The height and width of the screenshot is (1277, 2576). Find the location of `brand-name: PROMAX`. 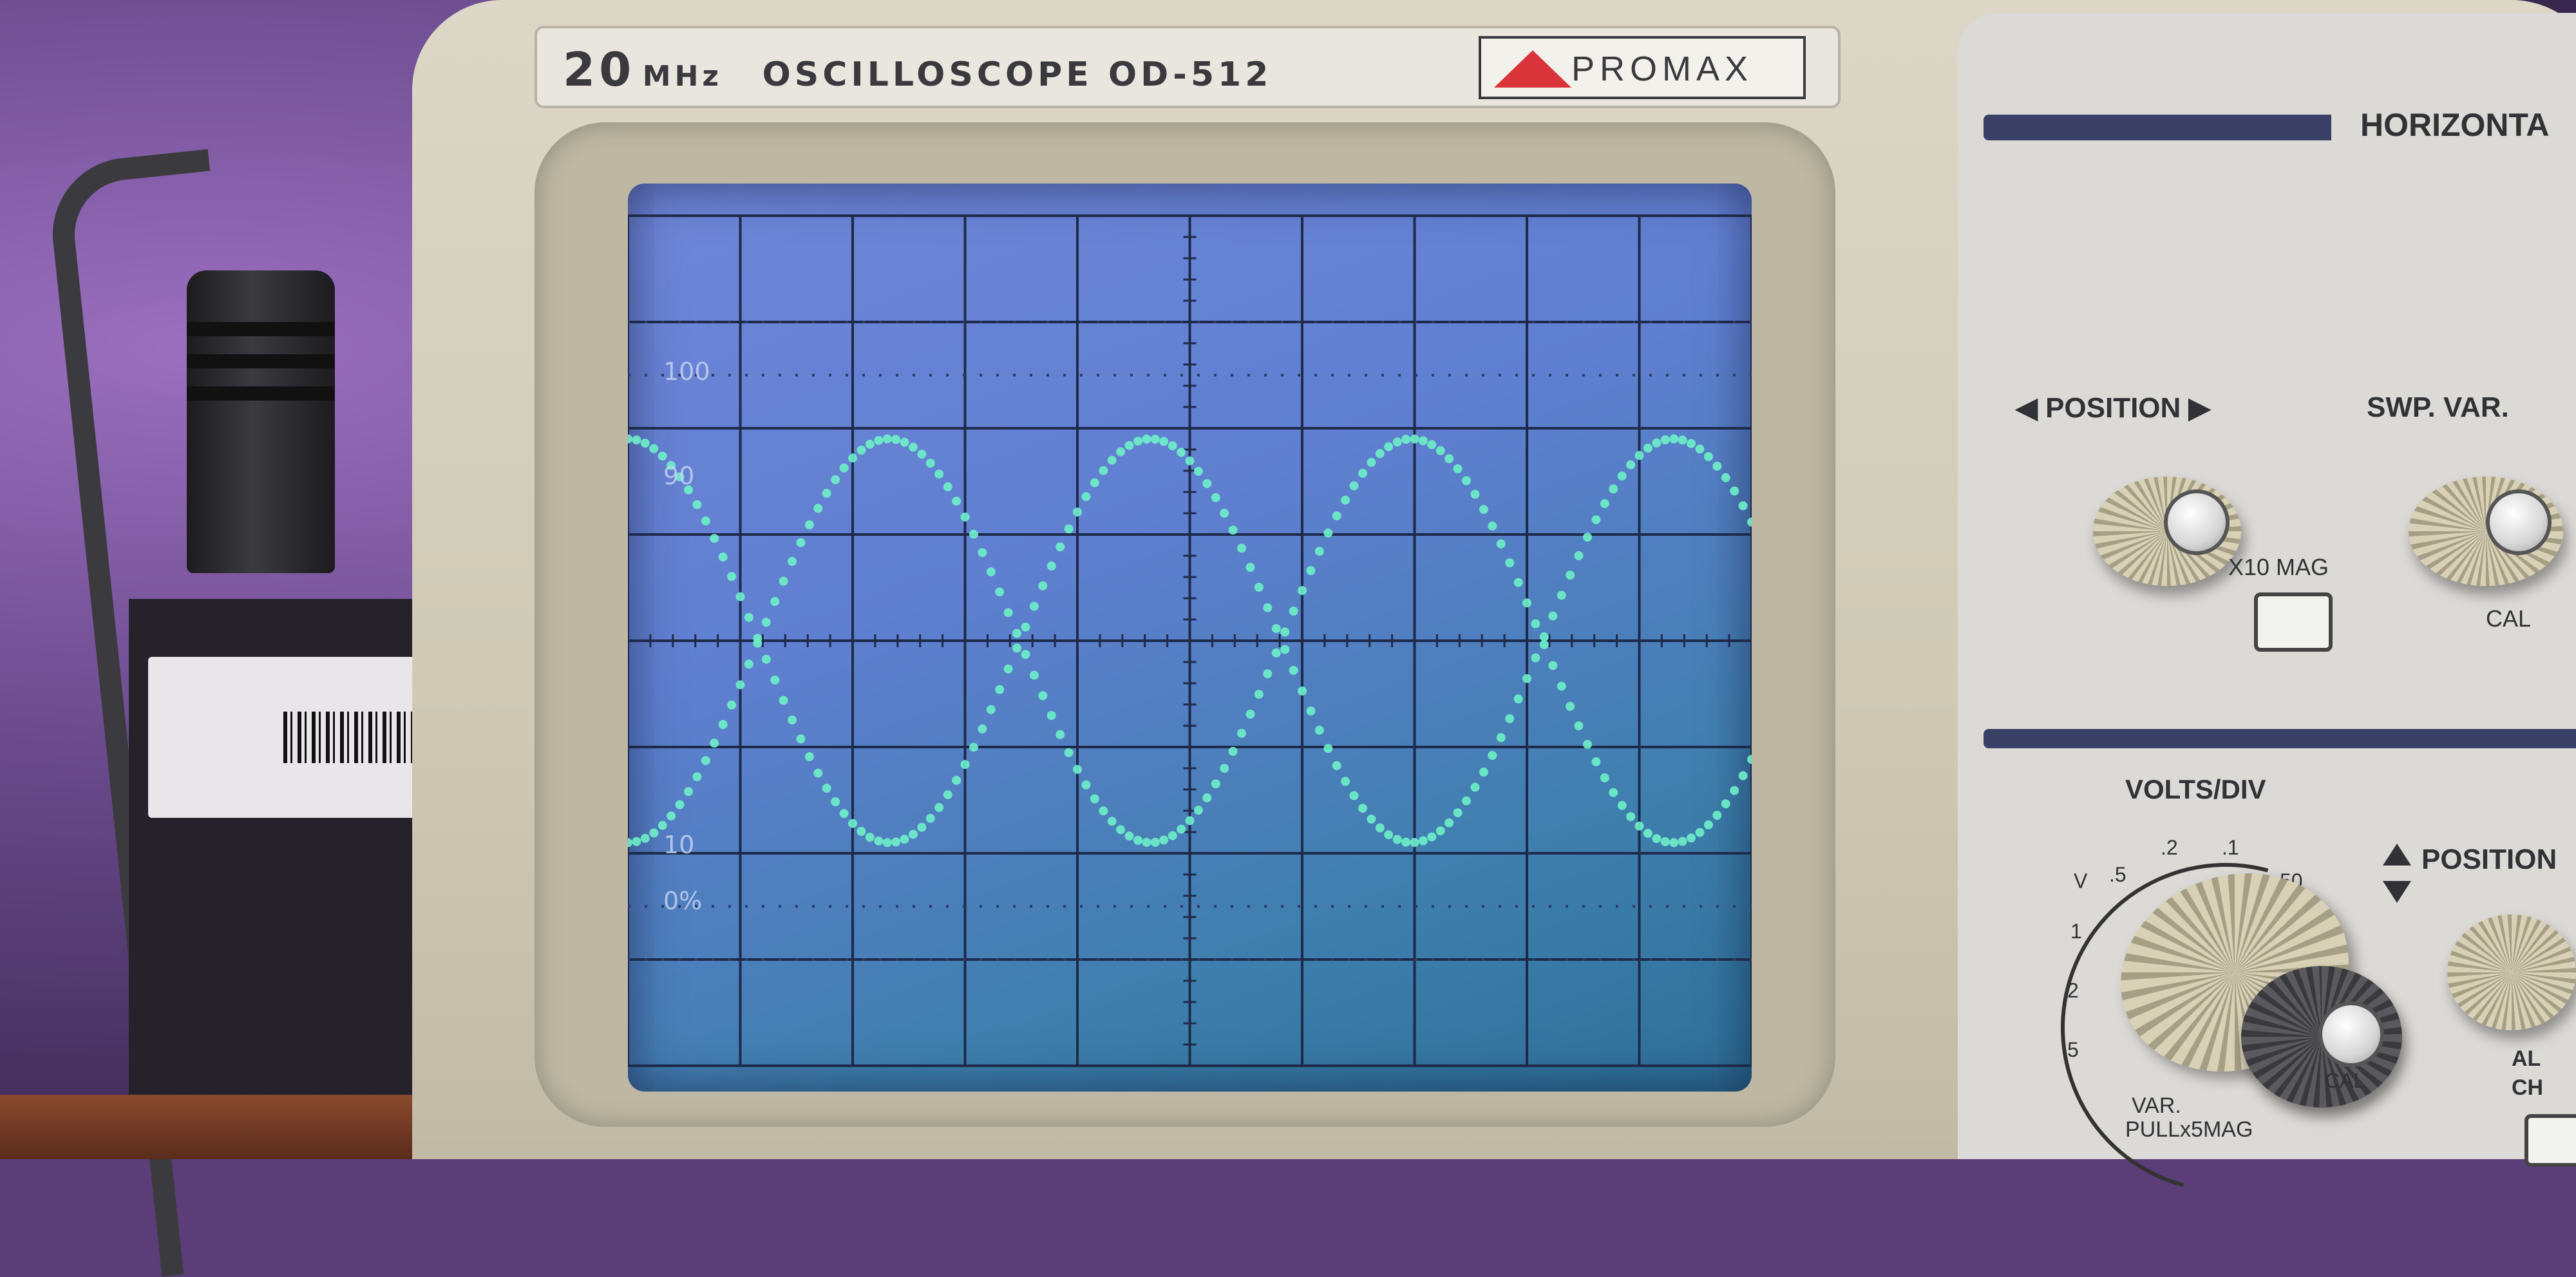

brand-name: PROMAX is located at coordinates (1663, 69).